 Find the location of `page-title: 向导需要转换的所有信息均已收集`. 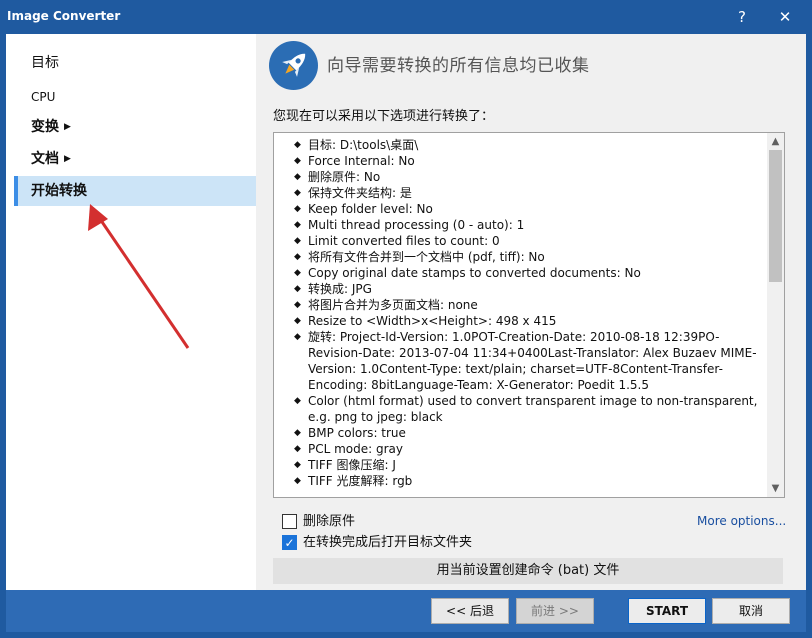

page-title: 向导需要转换的所有信息均已收集 is located at coordinates (458, 66).